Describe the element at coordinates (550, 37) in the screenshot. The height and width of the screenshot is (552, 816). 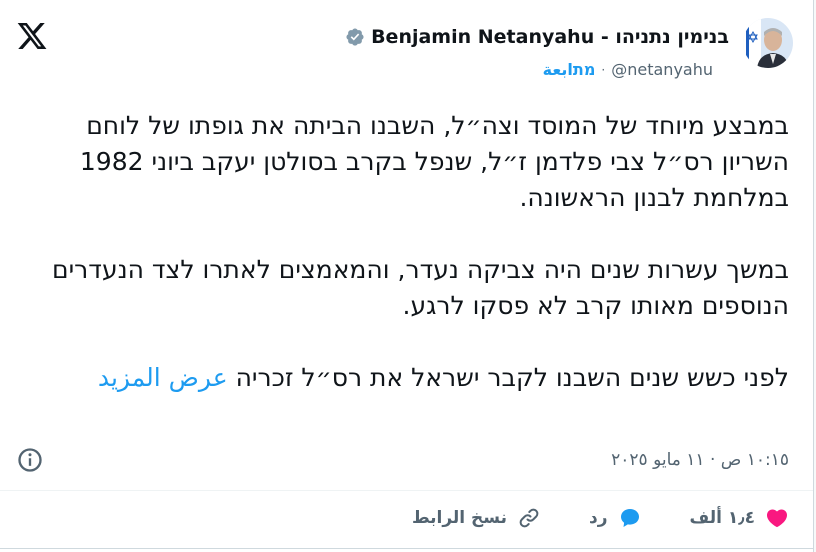
I see `author-name: Benjamin Netanyahu - בנימין נתניהו` at that location.